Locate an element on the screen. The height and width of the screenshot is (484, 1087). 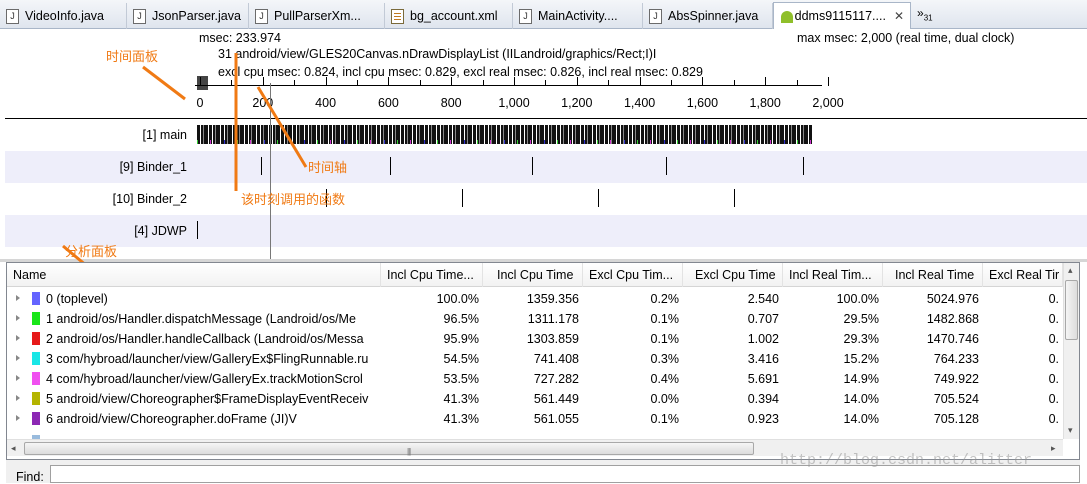
value-cell: 749.922 is located at coordinates (956, 379).